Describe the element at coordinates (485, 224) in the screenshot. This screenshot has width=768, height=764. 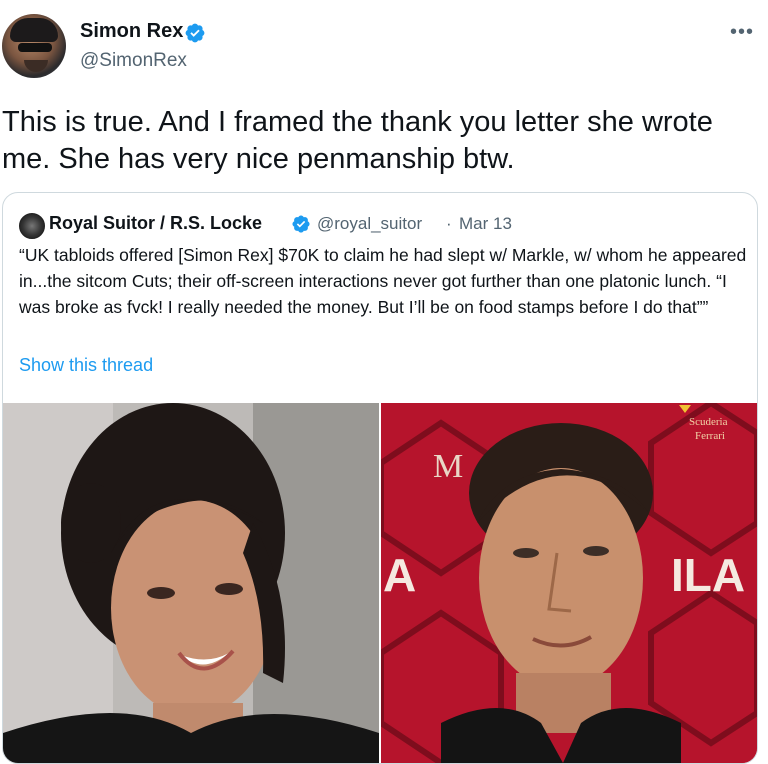
I see `quoted-date: Mar 13` at that location.